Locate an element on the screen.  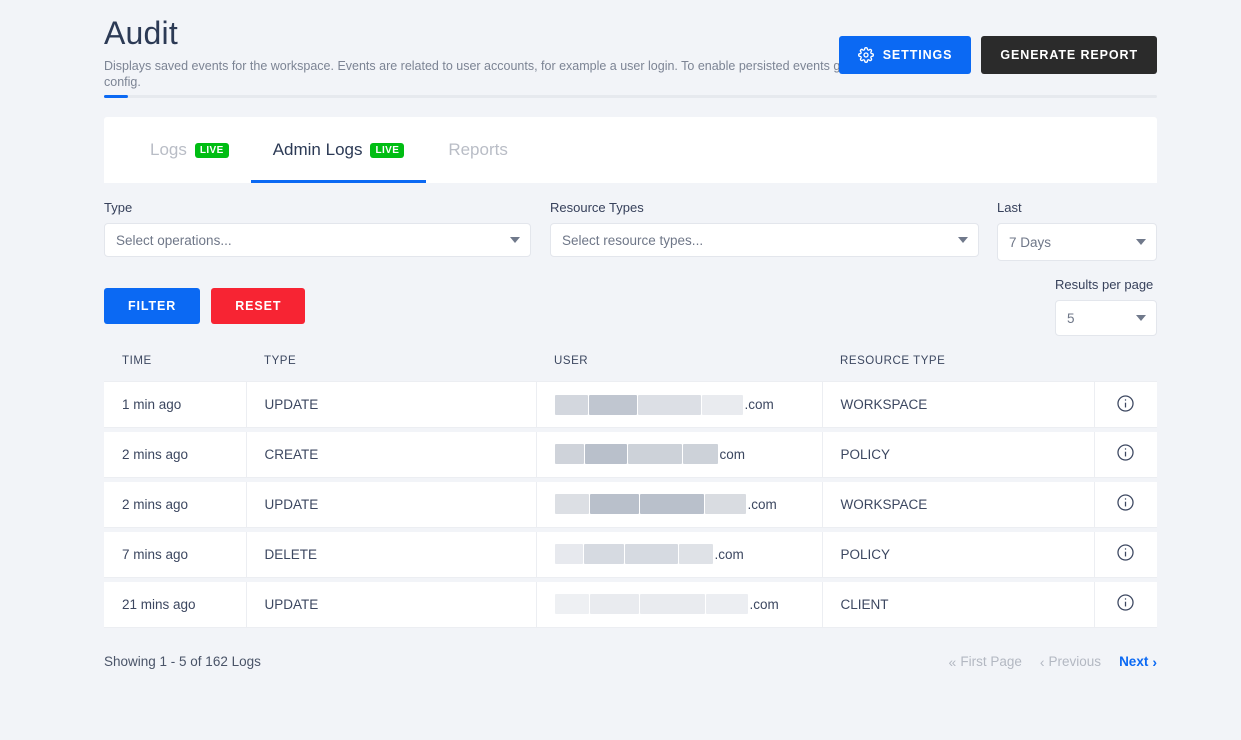
tab-list: Logs LIVE Admin Logs LIVE Reports is located at coordinates (630, 150).